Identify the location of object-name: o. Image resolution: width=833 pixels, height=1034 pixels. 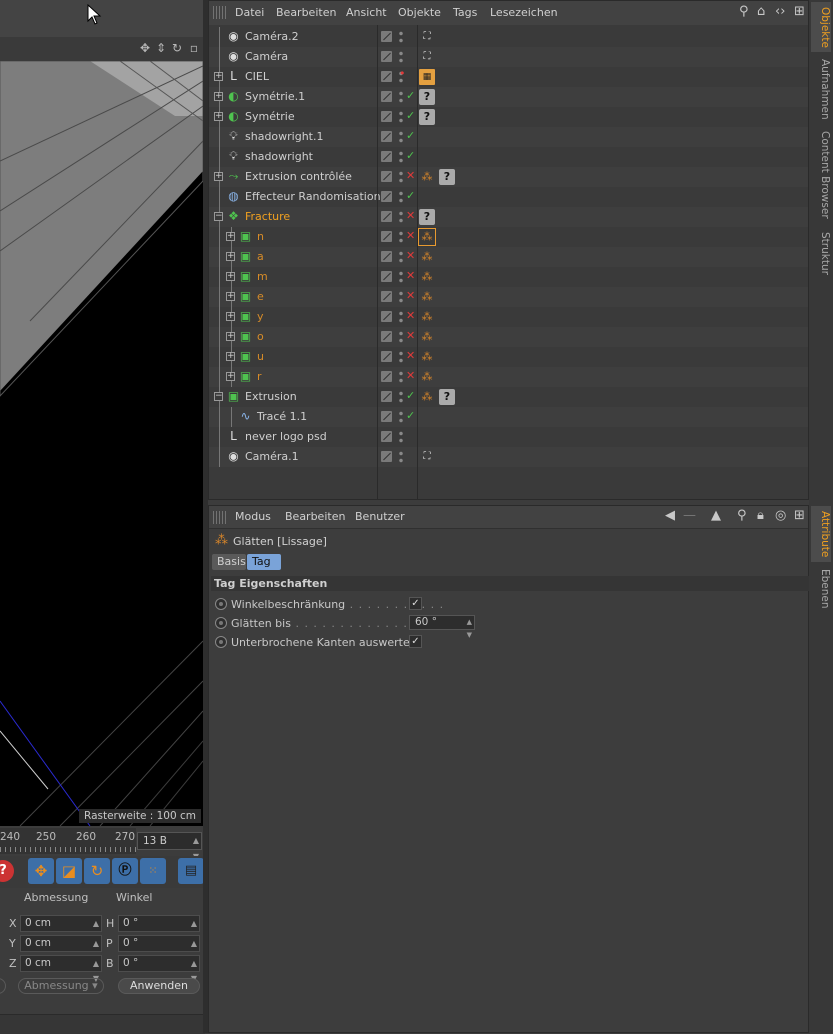
(260, 336).